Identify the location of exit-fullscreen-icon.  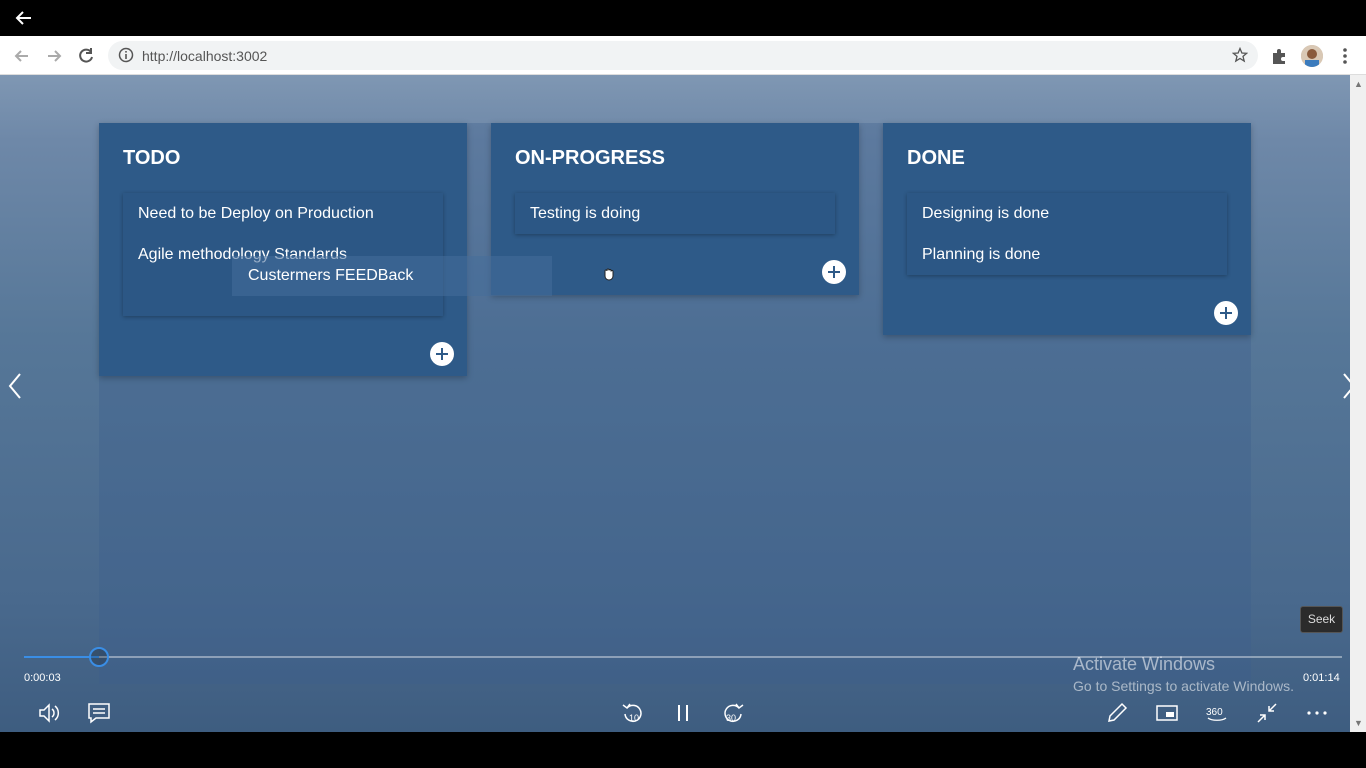
(1267, 713).